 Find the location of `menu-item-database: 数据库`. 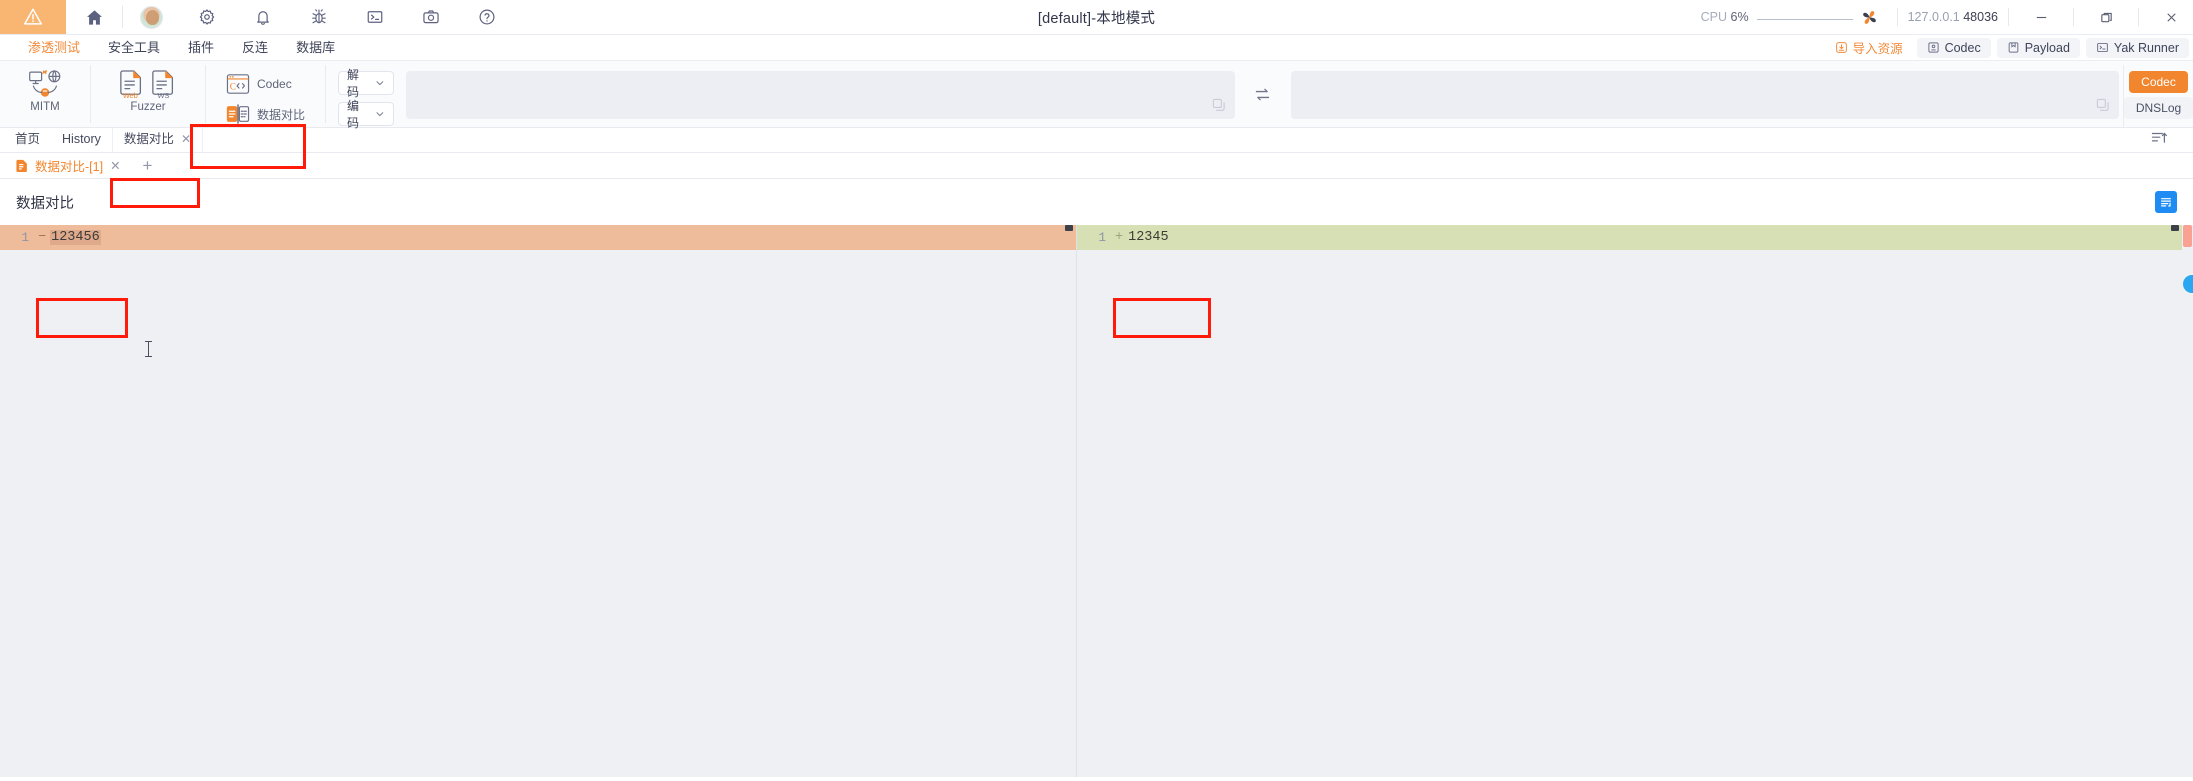

menu-item-database: 数据库 is located at coordinates (315, 48).